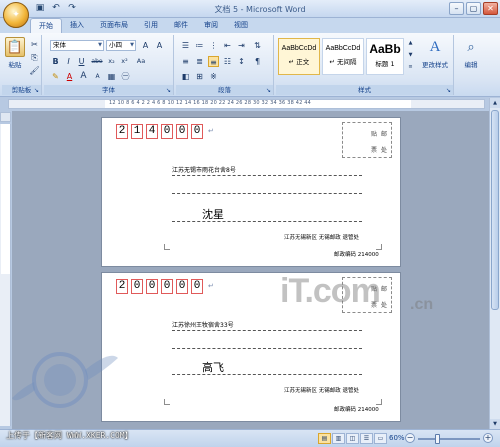 The width and height of the screenshot is (500, 447). Describe the element at coordinates (257, 61) in the screenshot. I see `show-marks-icon: ¶` at that location.